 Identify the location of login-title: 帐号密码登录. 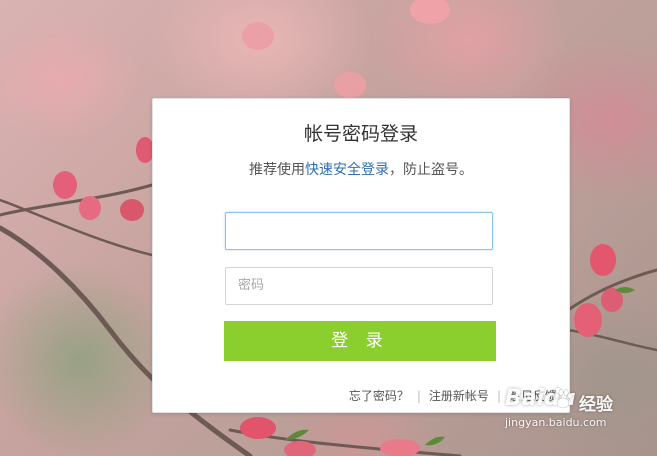
(360, 134).